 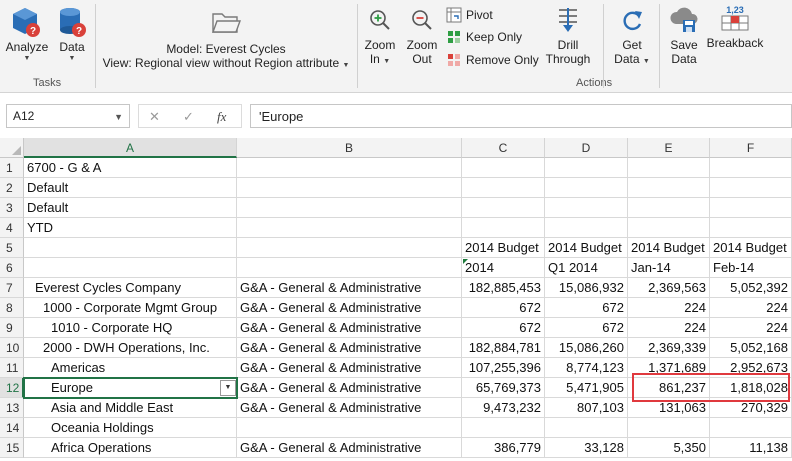 What do you see at coordinates (503, 348) in the screenshot?
I see `cell-c10: 182,884,781` at bounding box center [503, 348].